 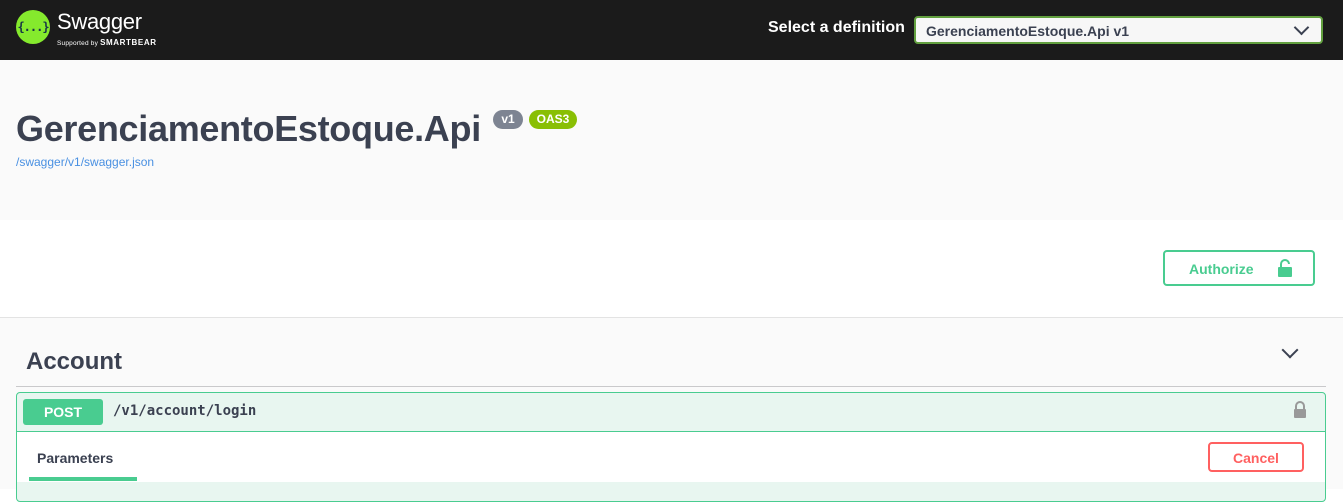 I want to click on definition-label: Select a definition, so click(x=836, y=27).